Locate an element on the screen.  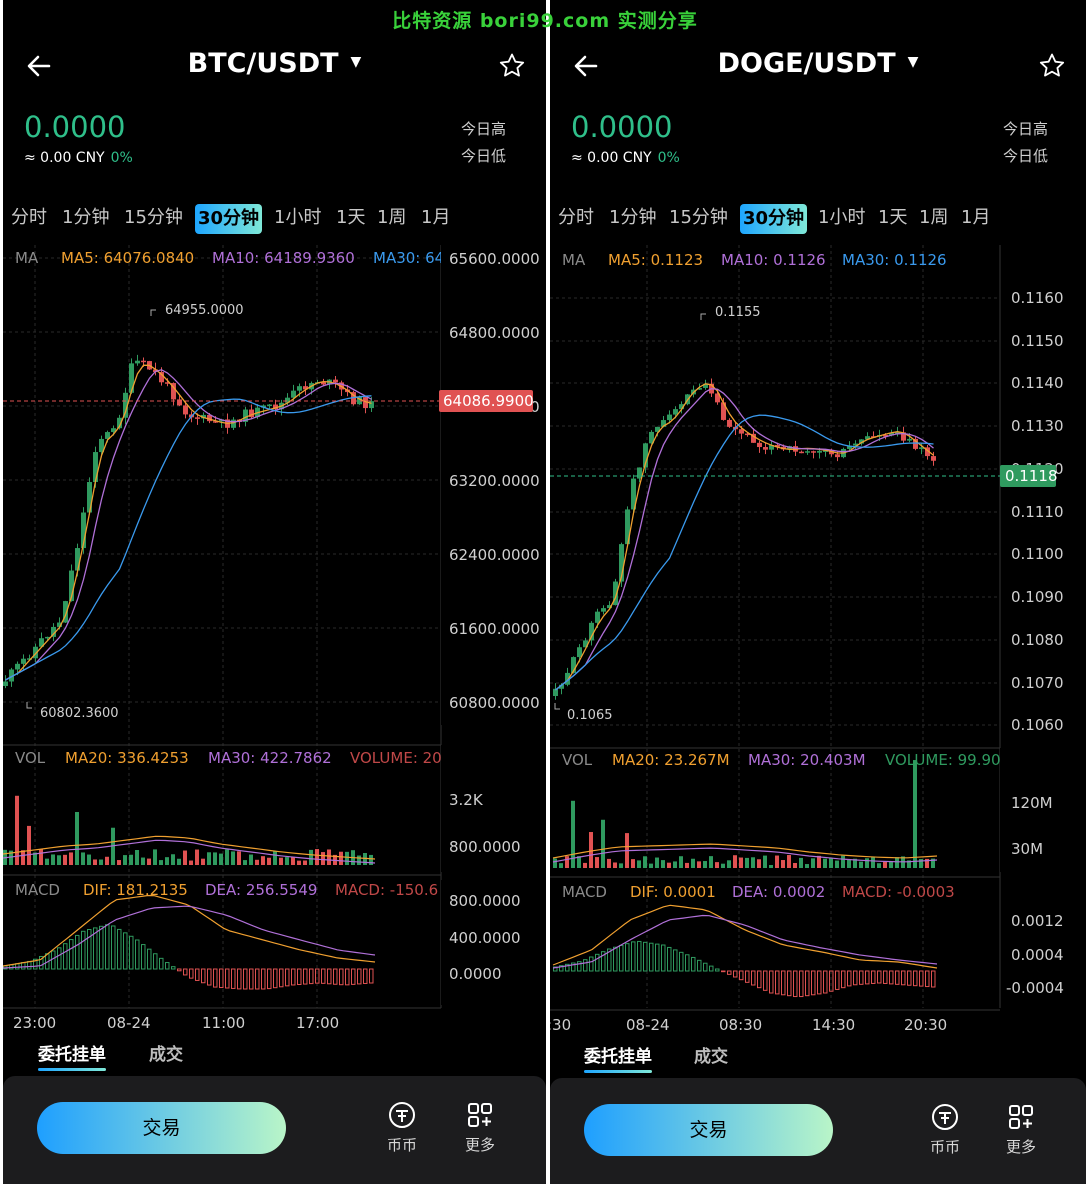
header-bar: DOGE/USDT ▼ is located at coordinates (818, 68).